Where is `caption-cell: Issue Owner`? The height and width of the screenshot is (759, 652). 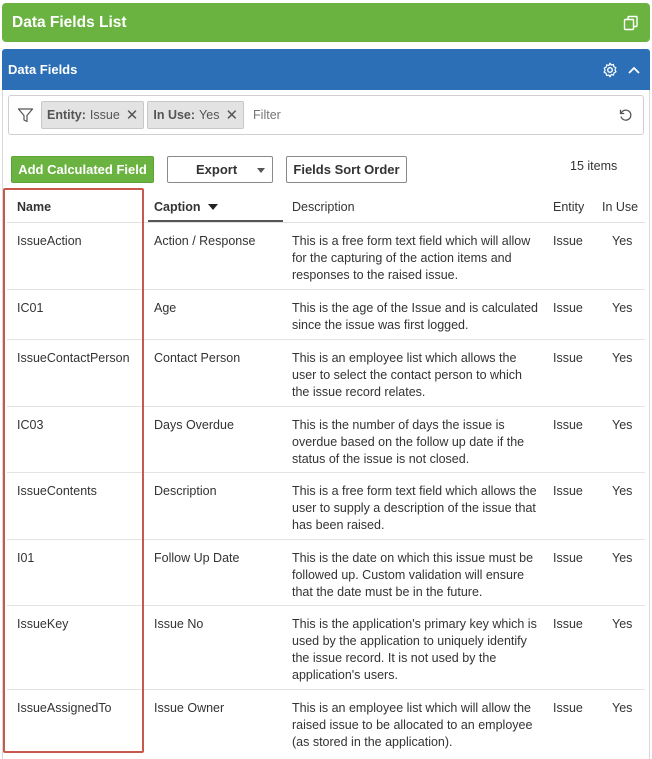 caption-cell: Issue Owner is located at coordinates (189, 708).